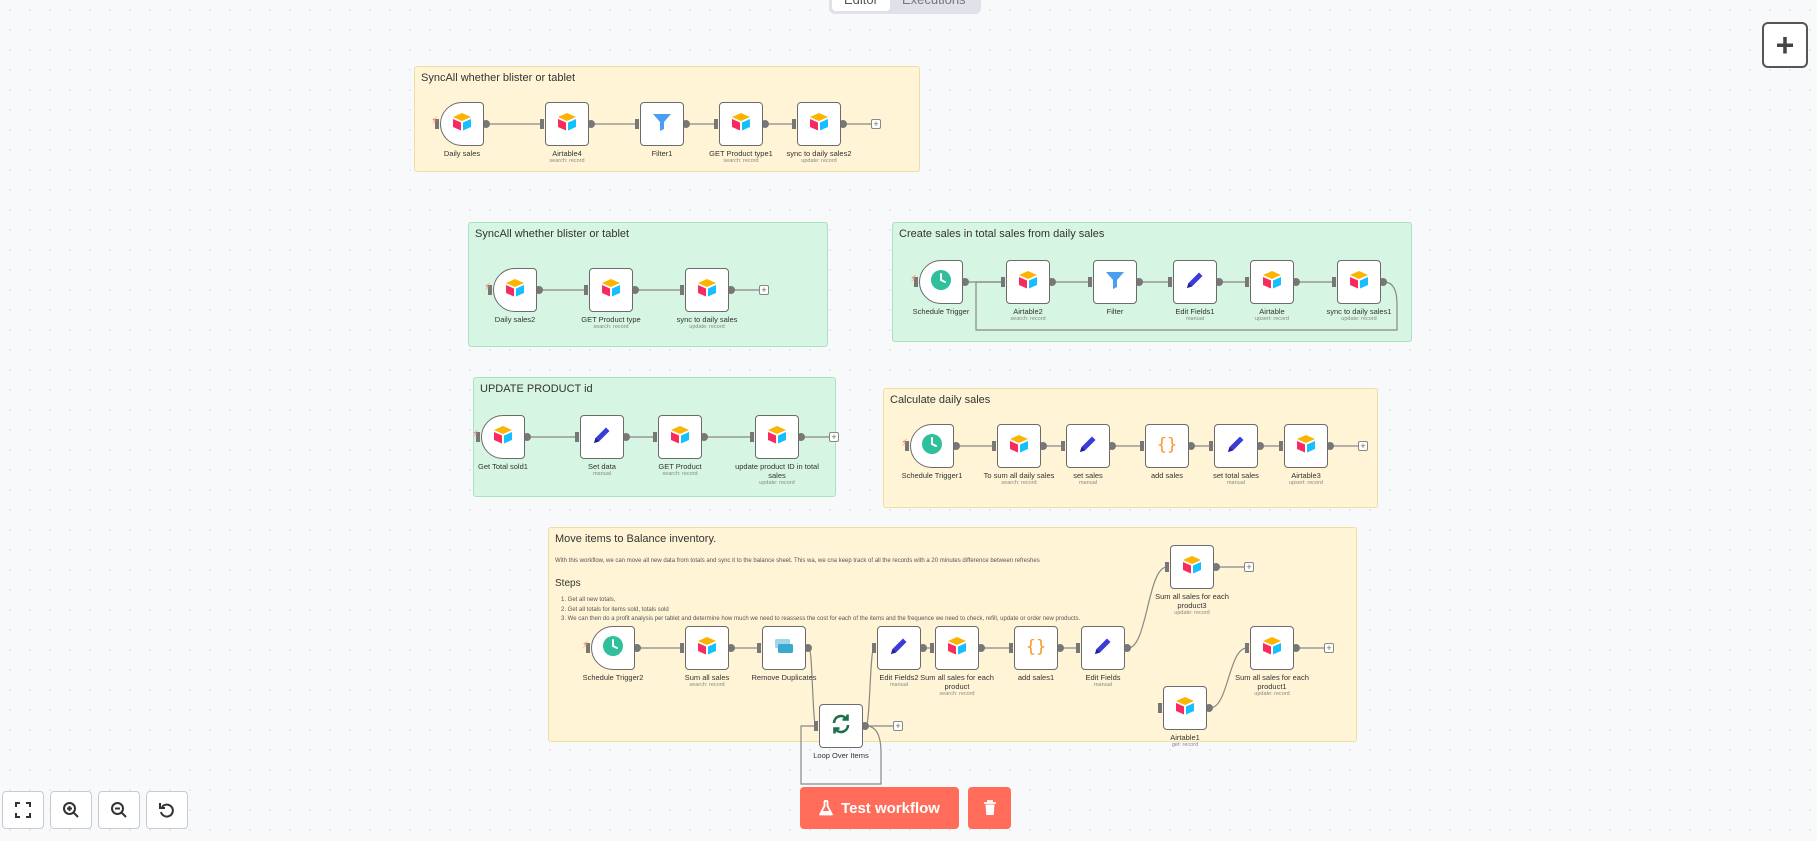  Describe the element at coordinates (462, 153) in the screenshot. I see `node-label: Daily sales` at that location.